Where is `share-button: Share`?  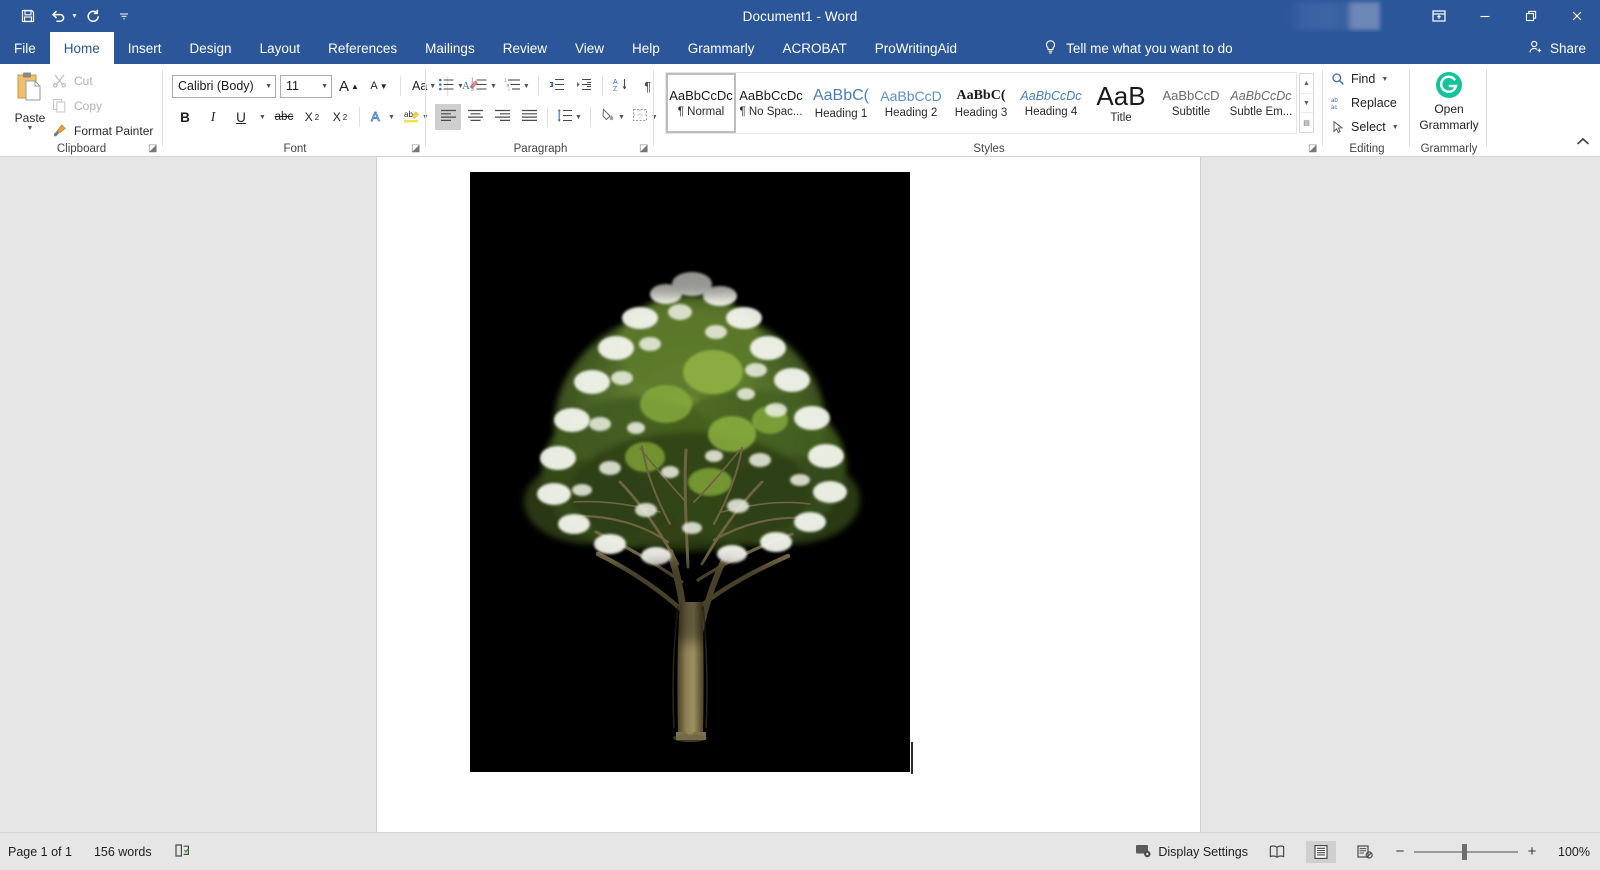
share-button: Share is located at coordinates (1557, 48).